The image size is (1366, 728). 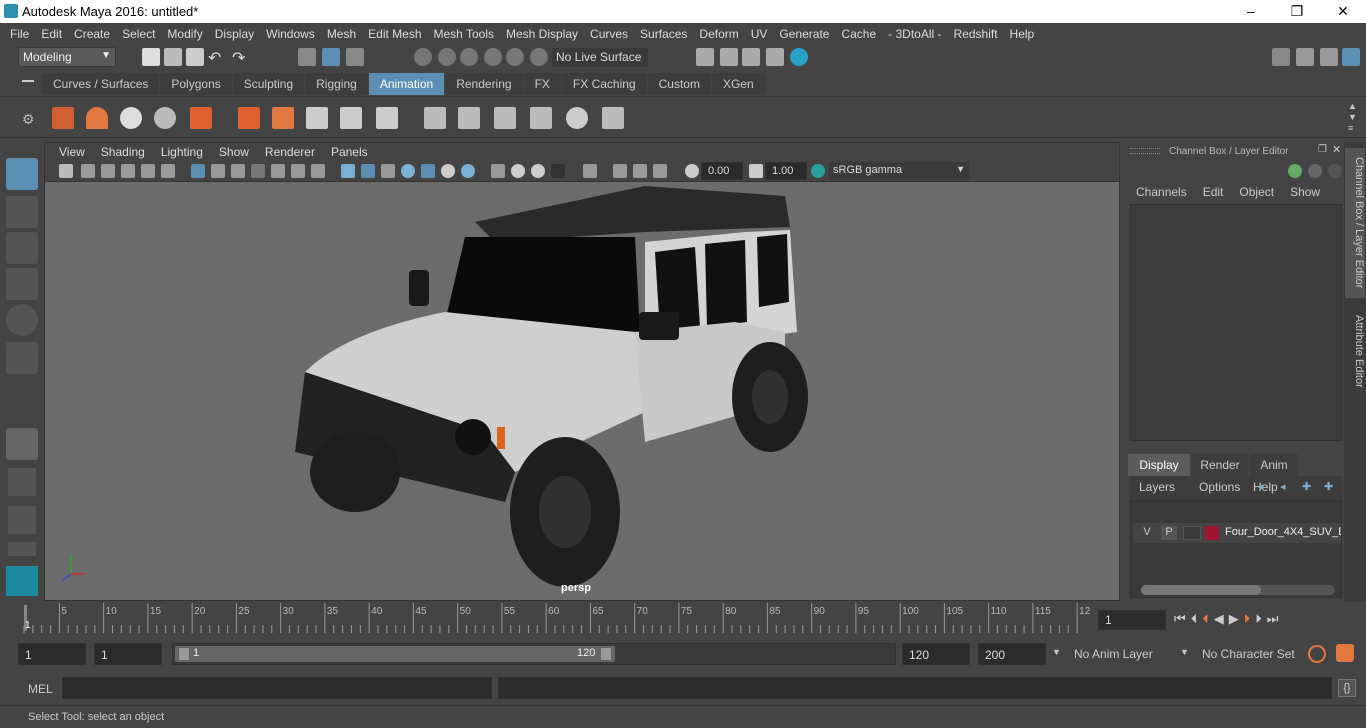 What do you see at coordinates (151, 57) in the screenshot?
I see `new-scene-icon` at bounding box center [151, 57].